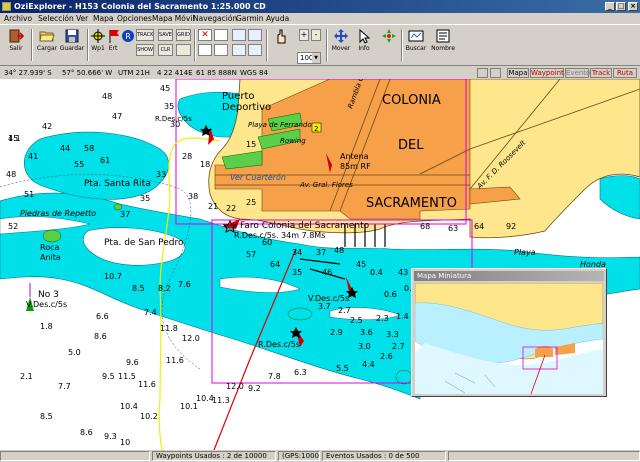 The width and height of the screenshot is (640, 462). What do you see at coordinates (364, 48) in the screenshot?
I see `info-label: Info` at bounding box center [364, 48].